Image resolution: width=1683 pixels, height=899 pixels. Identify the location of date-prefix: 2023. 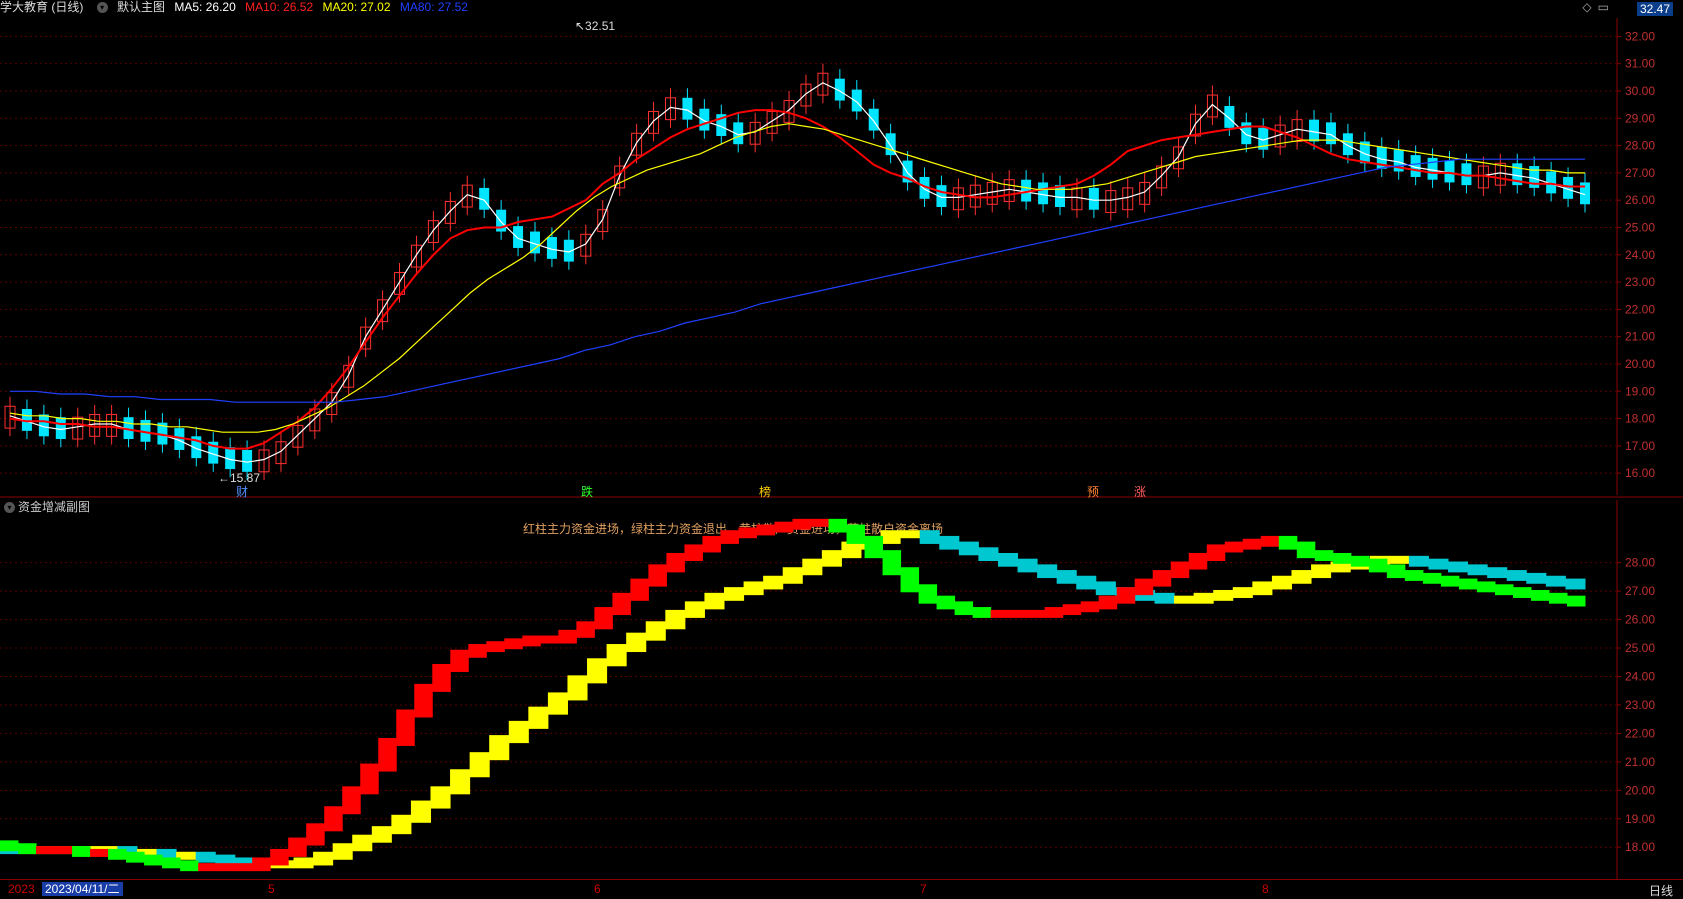
(21, 889).